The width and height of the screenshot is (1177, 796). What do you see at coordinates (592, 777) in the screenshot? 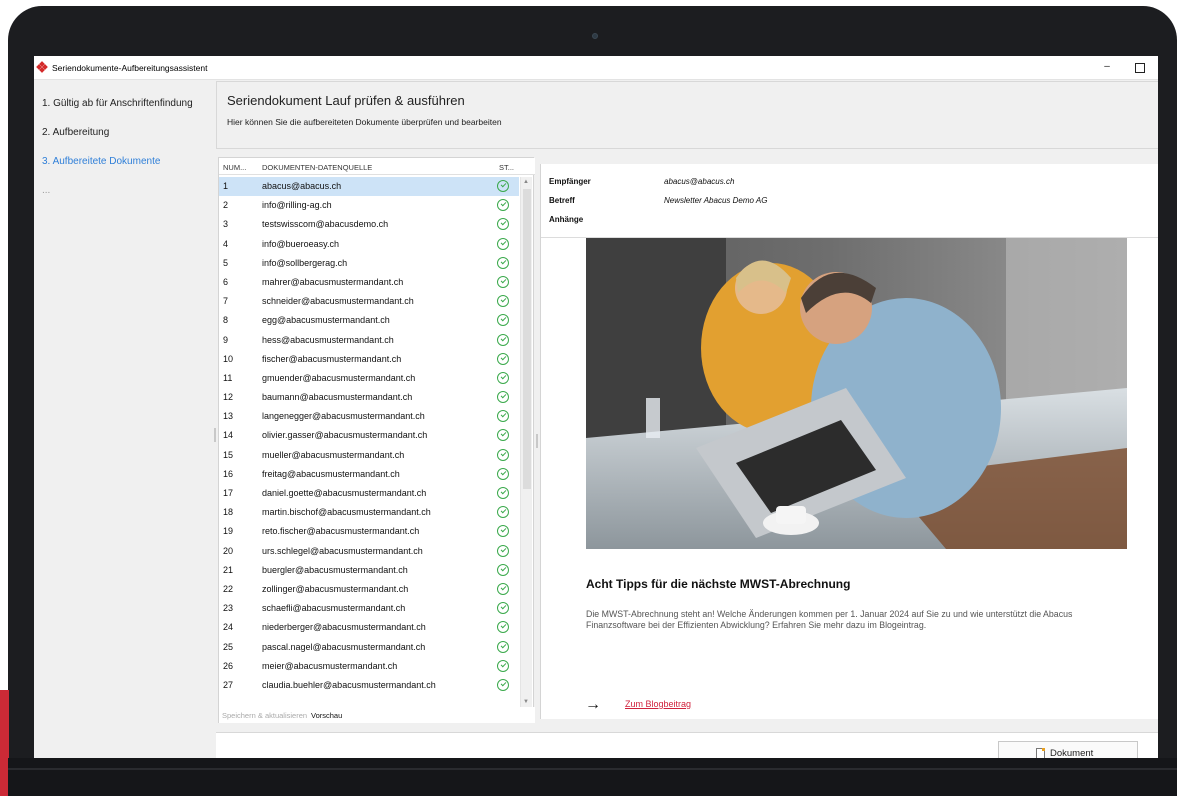
I see `laptop-hinge` at bounding box center [592, 777].